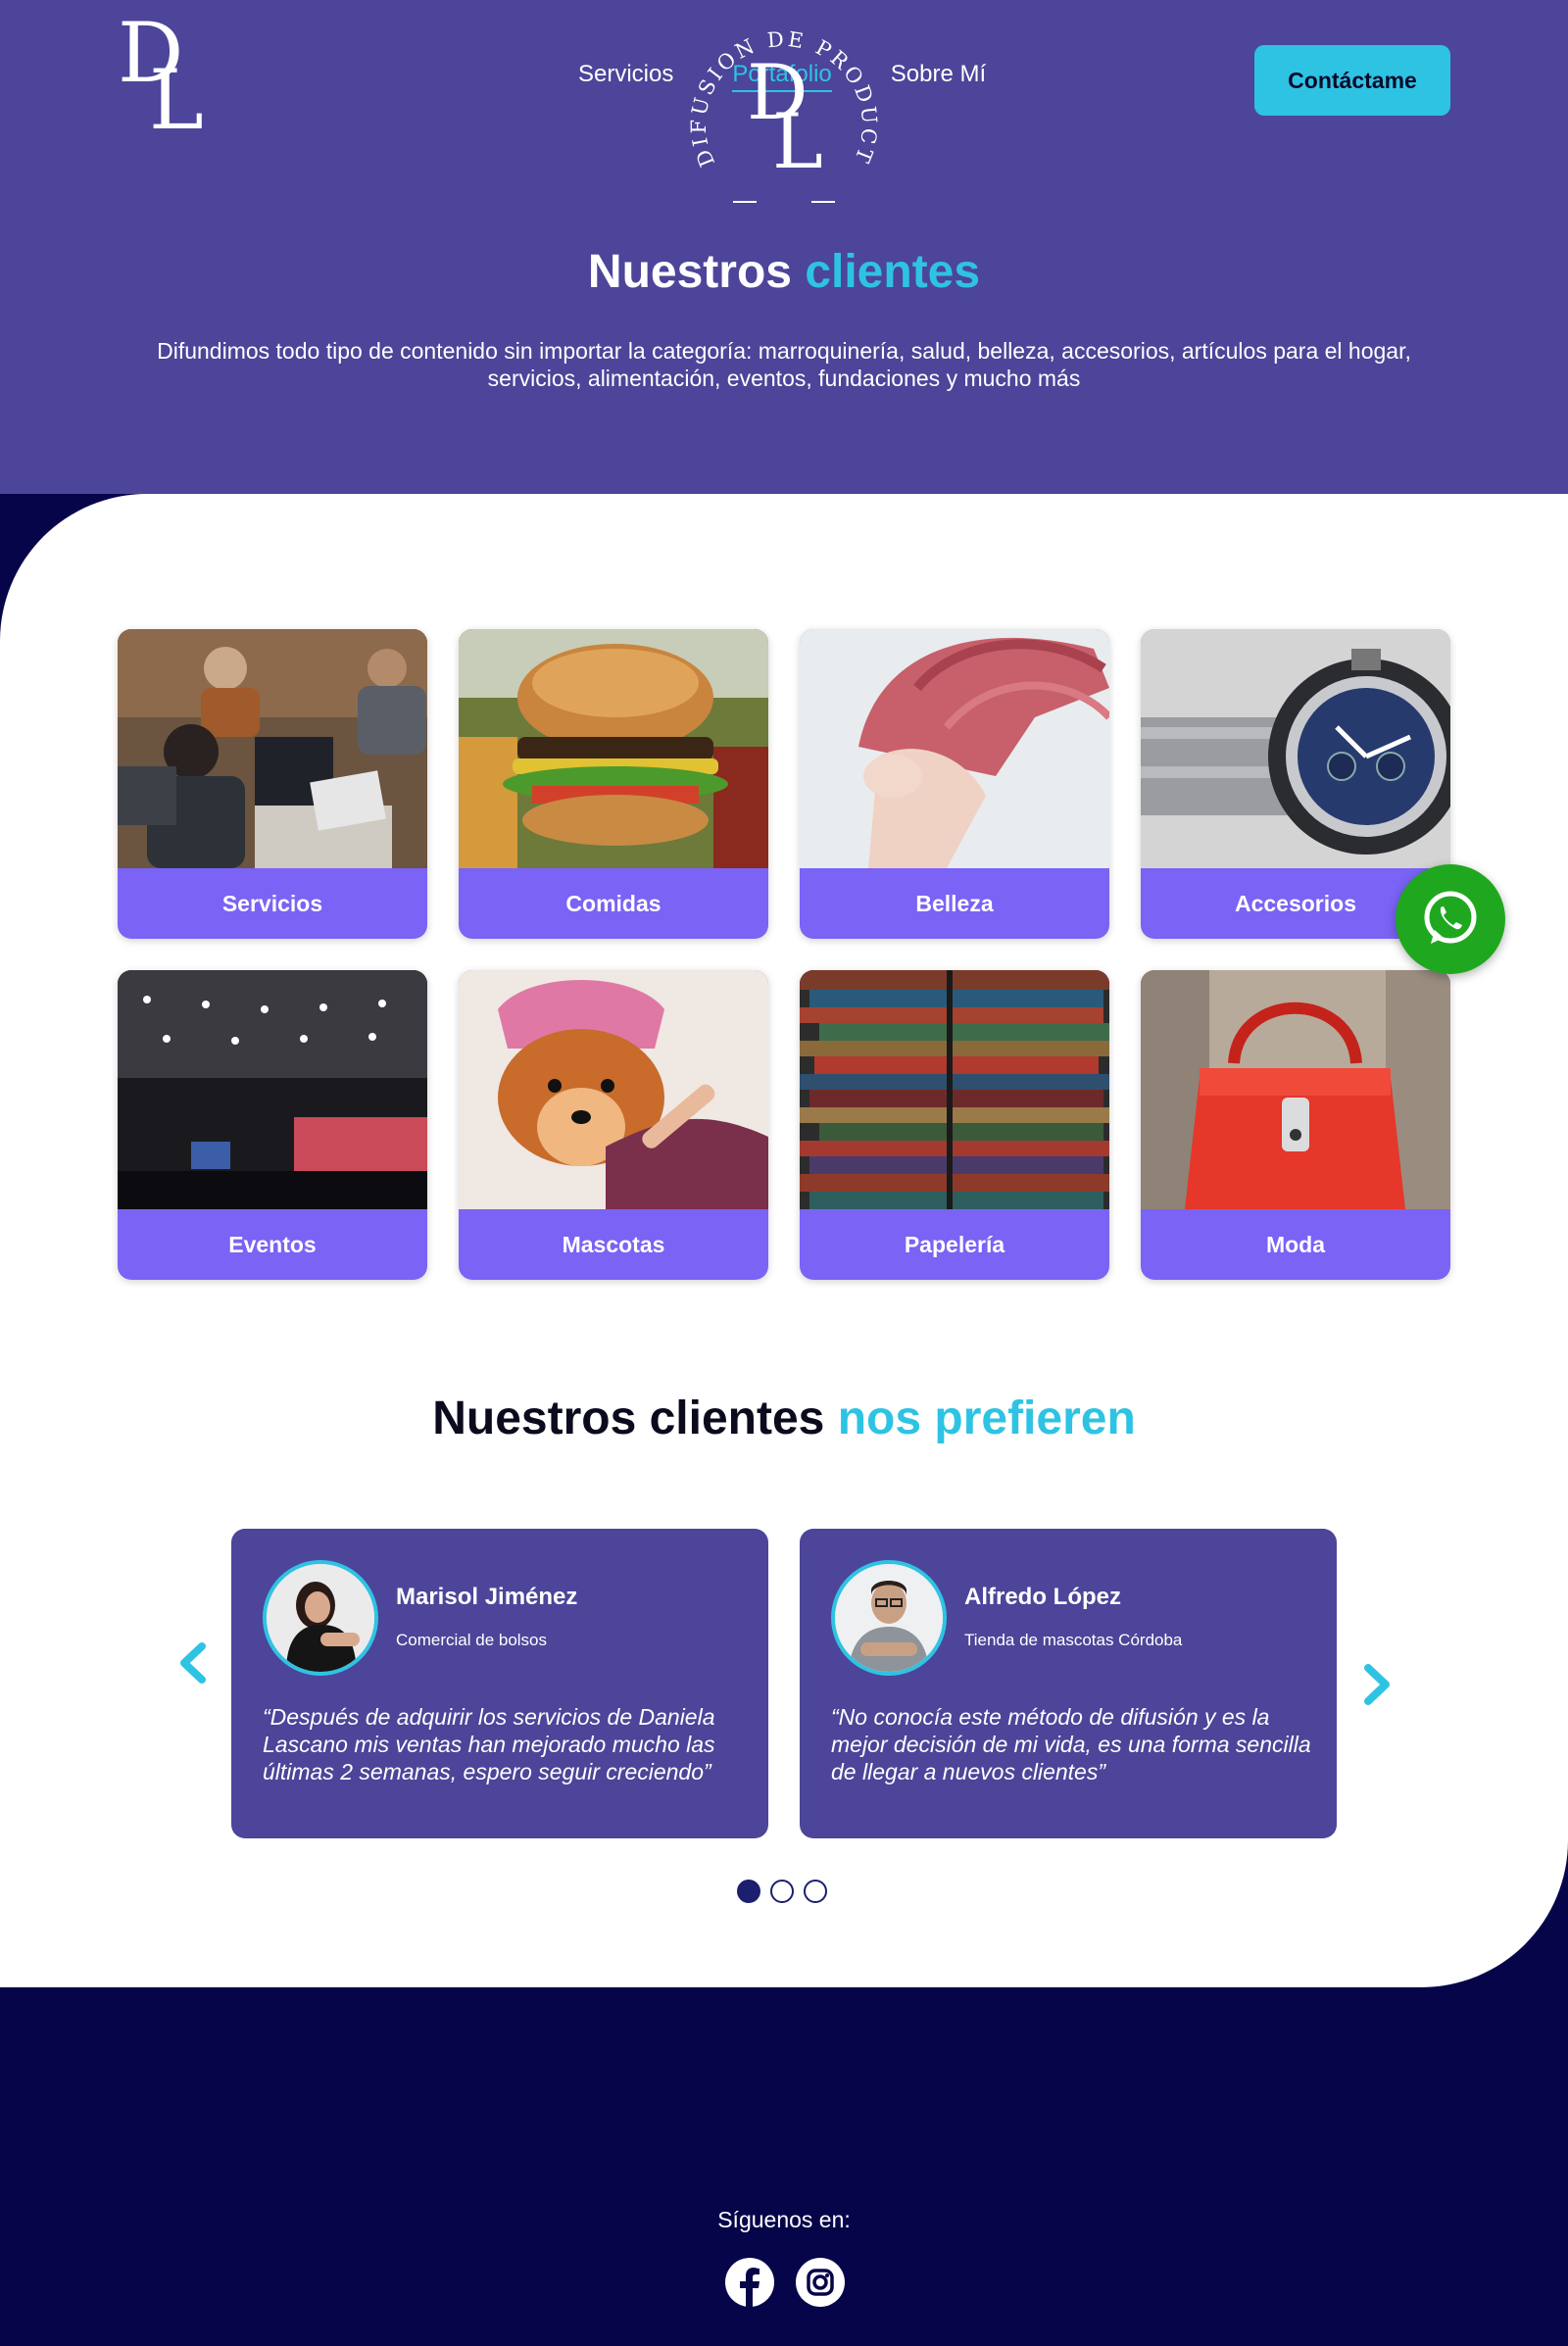 This screenshot has height=2346, width=1568. Describe the element at coordinates (487, 1597) in the screenshot. I see `testimonial-name: Marisol Jiménez` at that location.